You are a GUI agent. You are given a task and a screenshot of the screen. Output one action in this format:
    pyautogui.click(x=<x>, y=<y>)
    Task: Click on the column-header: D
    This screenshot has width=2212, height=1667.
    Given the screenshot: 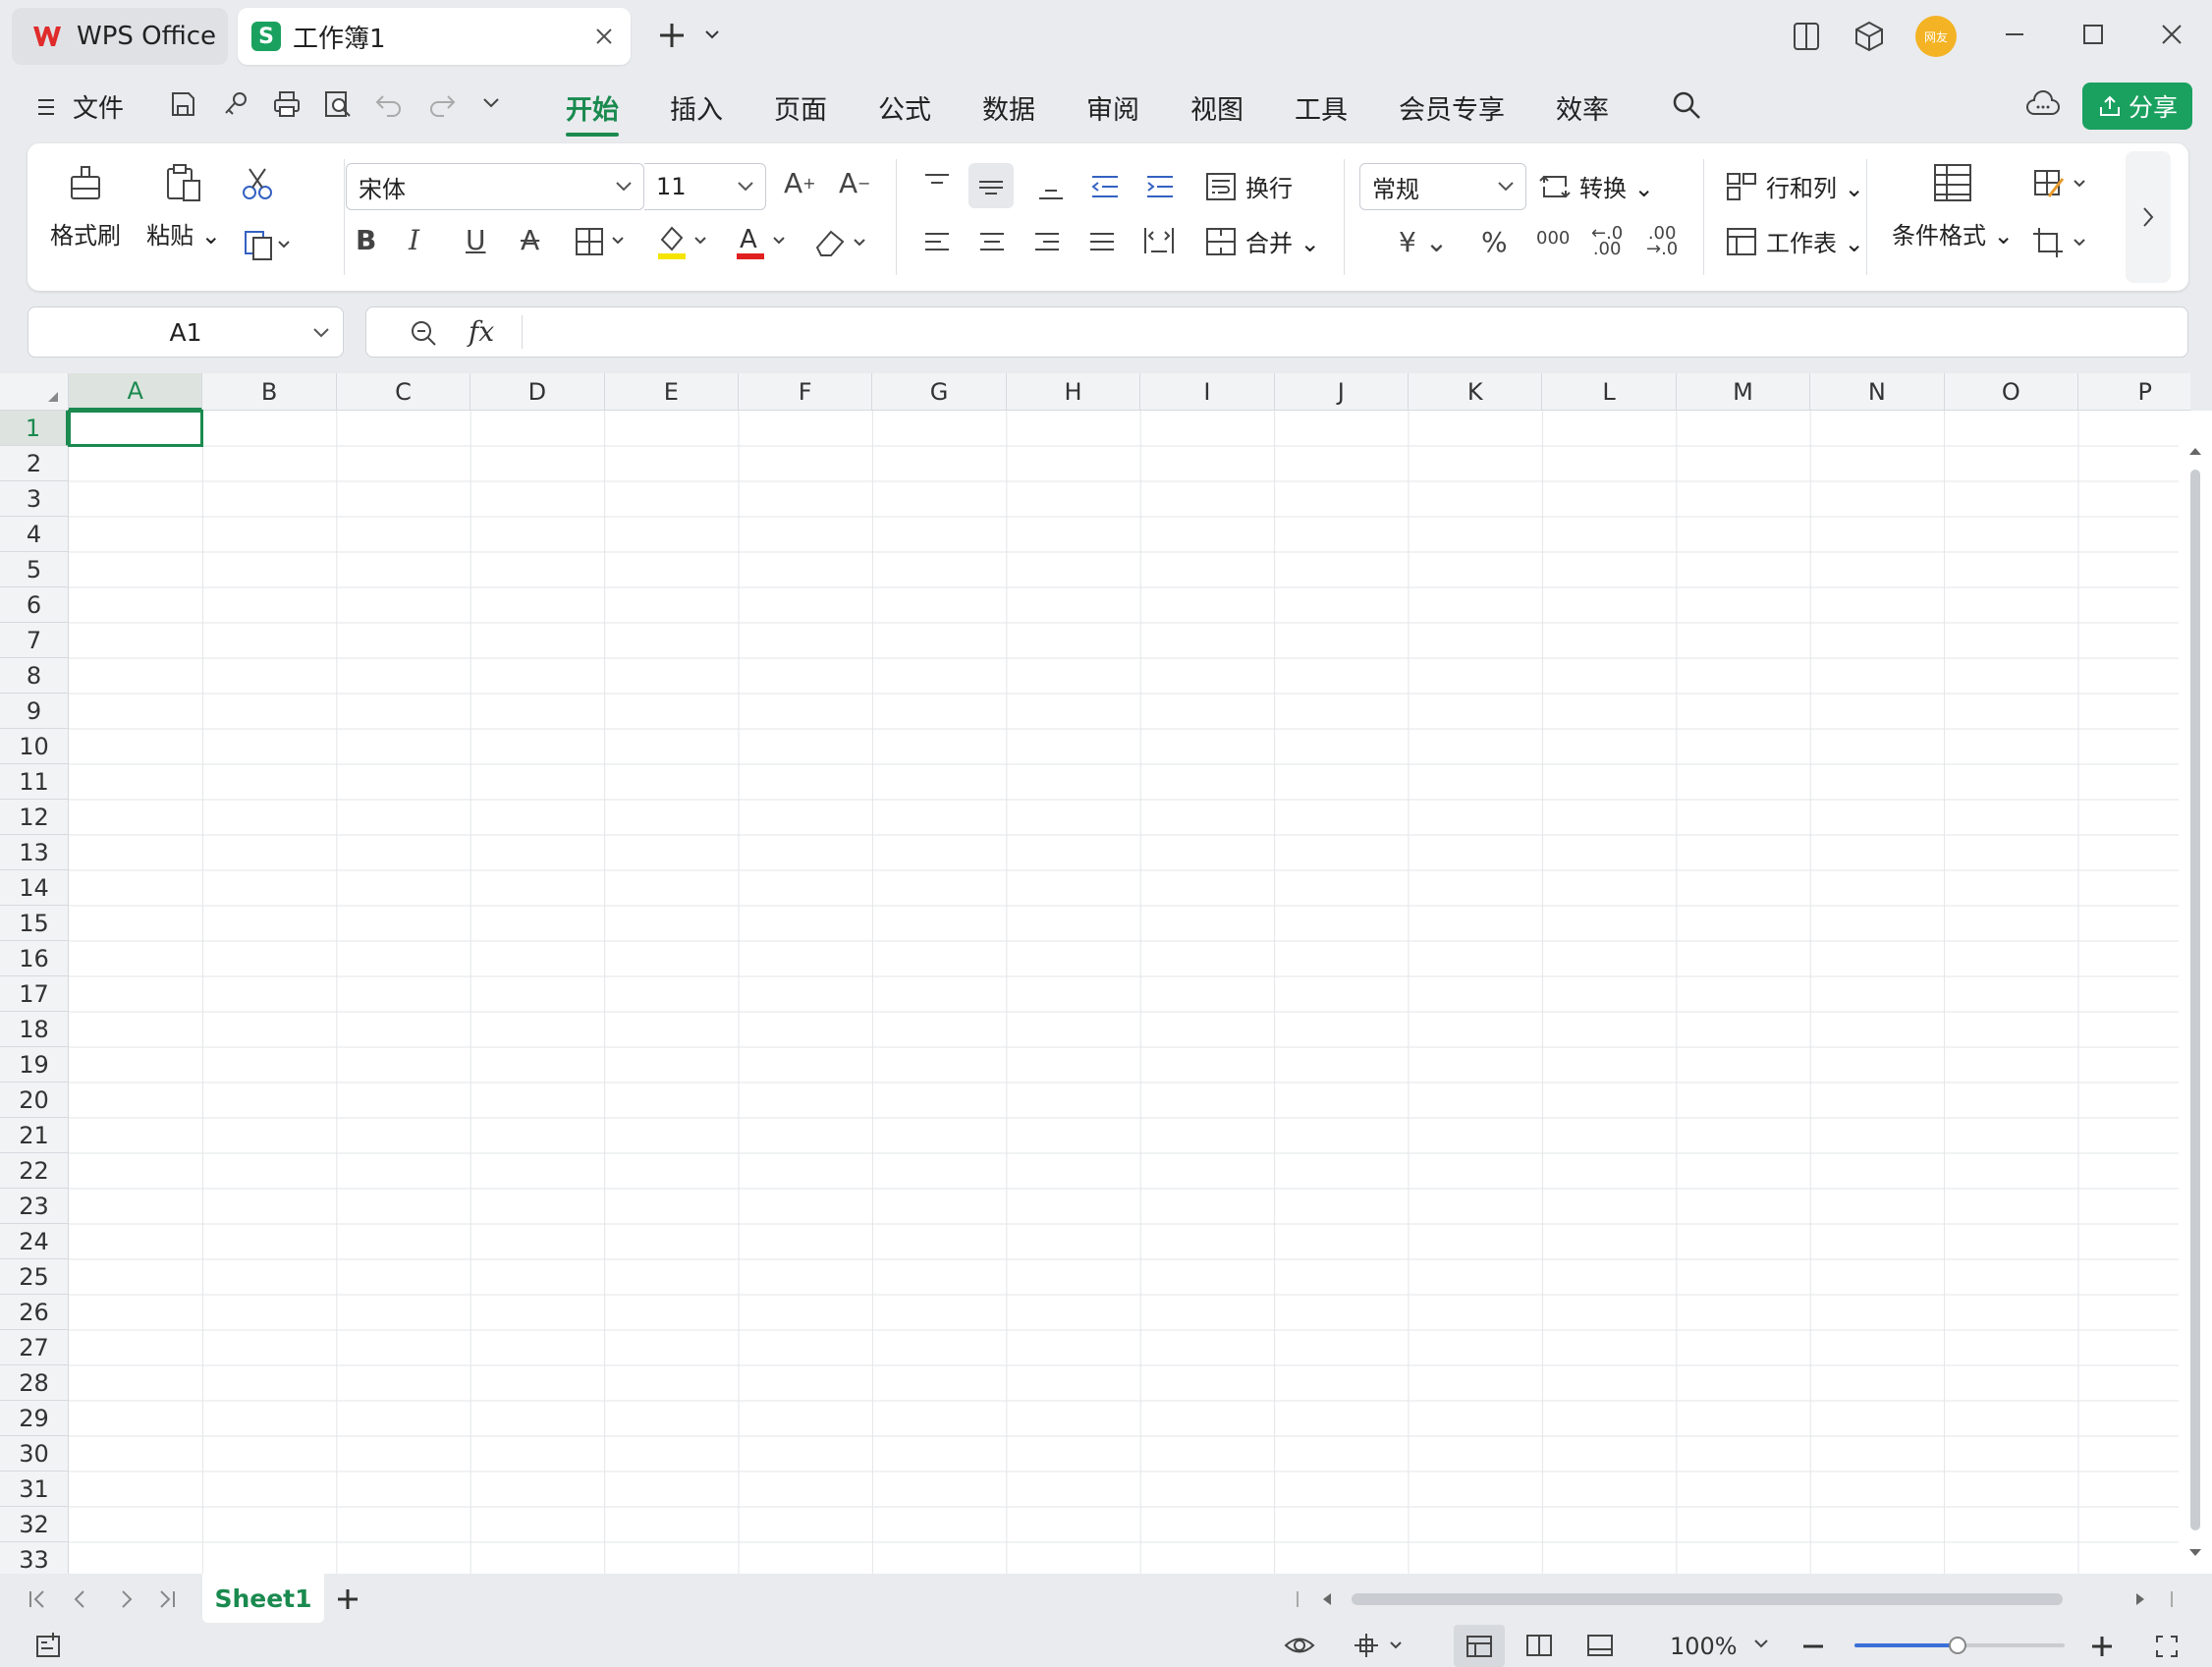 What is the action you would take?
    pyautogui.click(x=537, y=392)
    